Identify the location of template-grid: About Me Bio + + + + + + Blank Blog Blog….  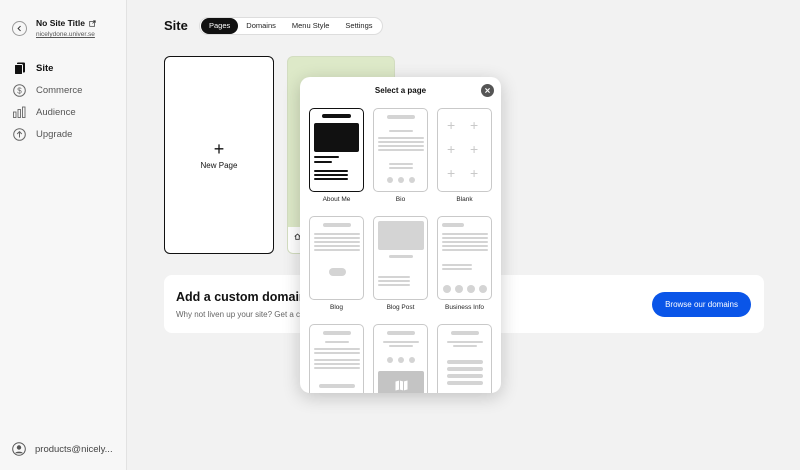
(400, 250).